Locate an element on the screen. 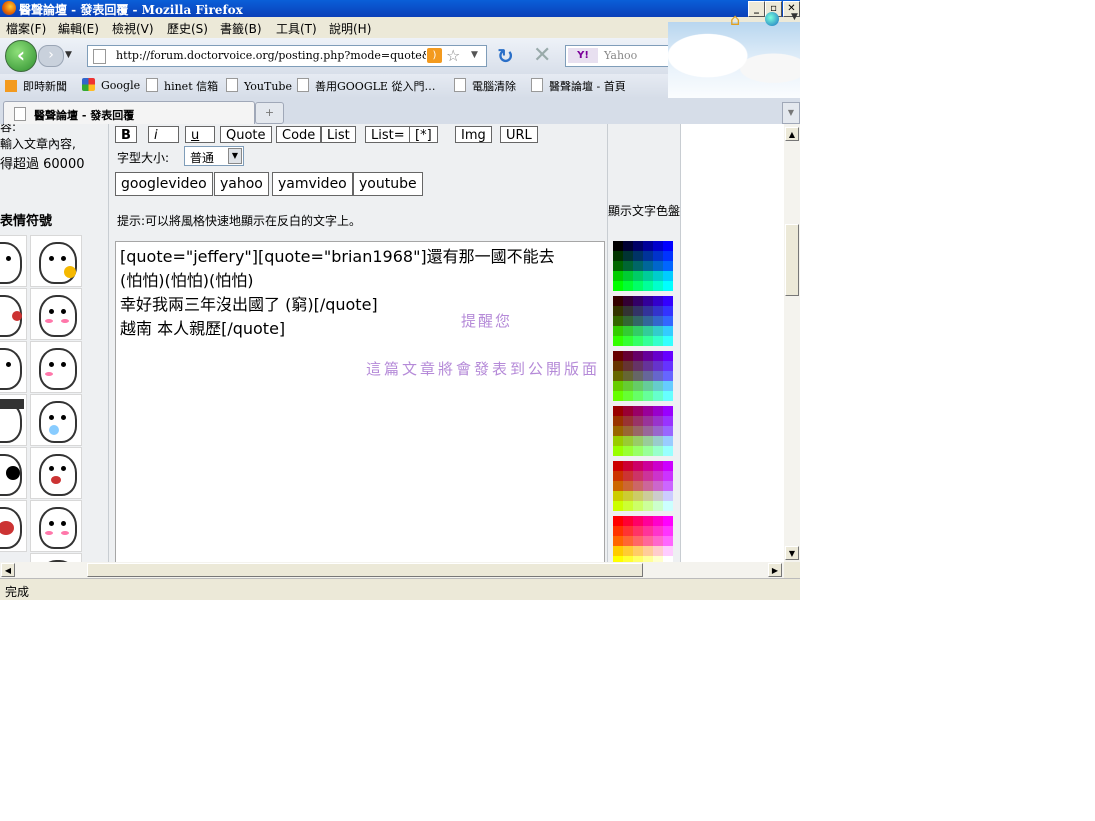 The height and width of the screenshot is (821, 1095). yahoo-video-button: yahoo is located at coordinates (241, 184).